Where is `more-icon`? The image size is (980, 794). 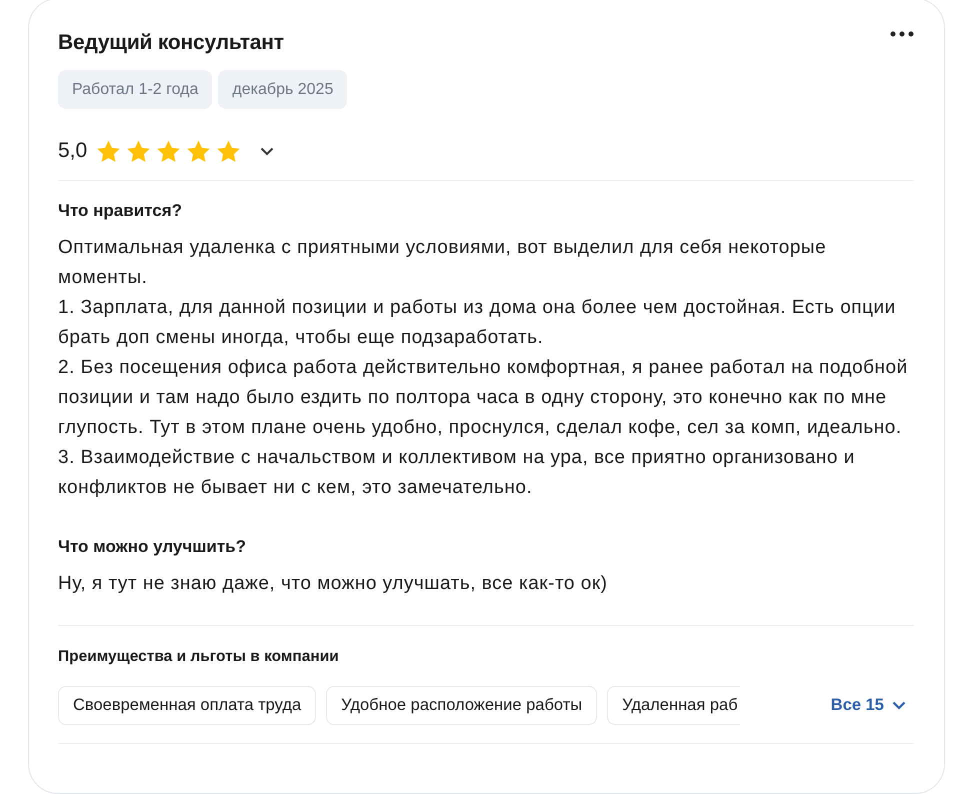 more-icon is located at coordinates (902, 34).